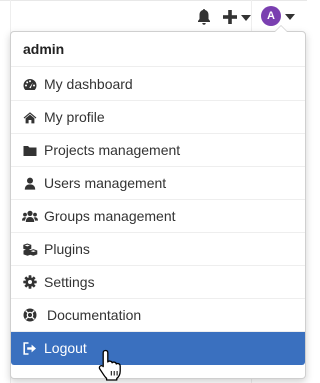 This screenshot has height=383, width=320. What do you see at coordinates (230, 17) in the screenshot?
I see `plus-icon` at bounding box center [230, 17].